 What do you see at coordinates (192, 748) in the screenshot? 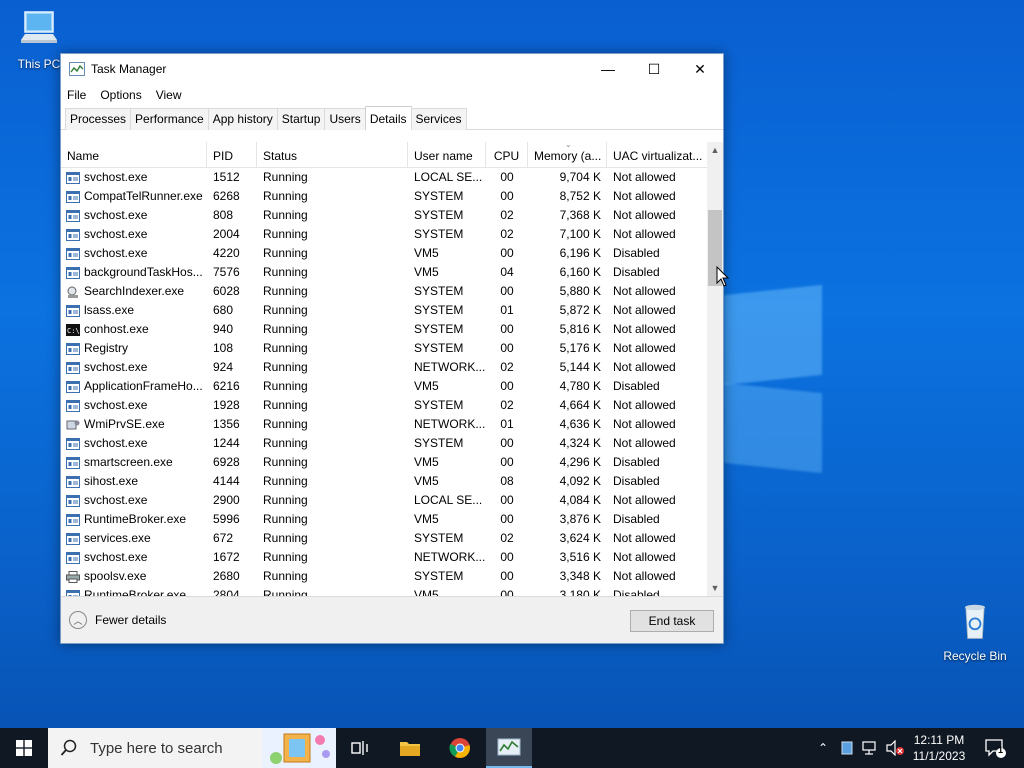
I see `taskbar-search-box: Type here to search` at bounding box center [192, 748].